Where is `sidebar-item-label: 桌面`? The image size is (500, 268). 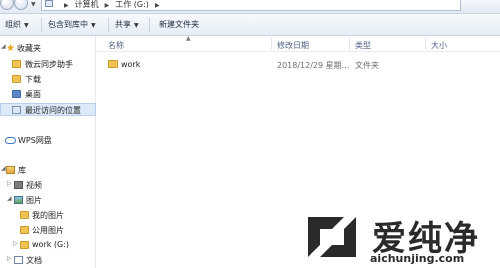 sidebar-item-label: 桌面 is located at coordinates (33, 94).